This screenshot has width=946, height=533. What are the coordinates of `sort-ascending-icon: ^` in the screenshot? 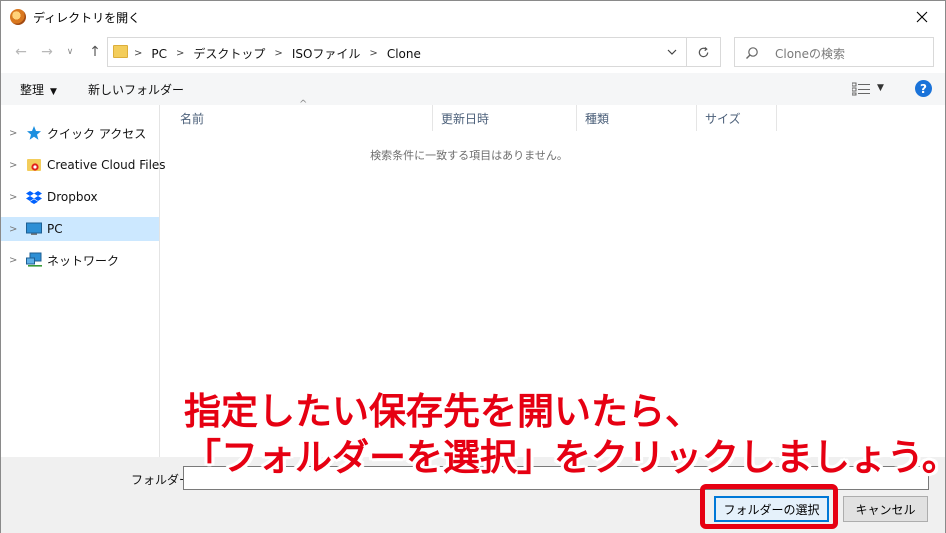 It's located at (303, 104).